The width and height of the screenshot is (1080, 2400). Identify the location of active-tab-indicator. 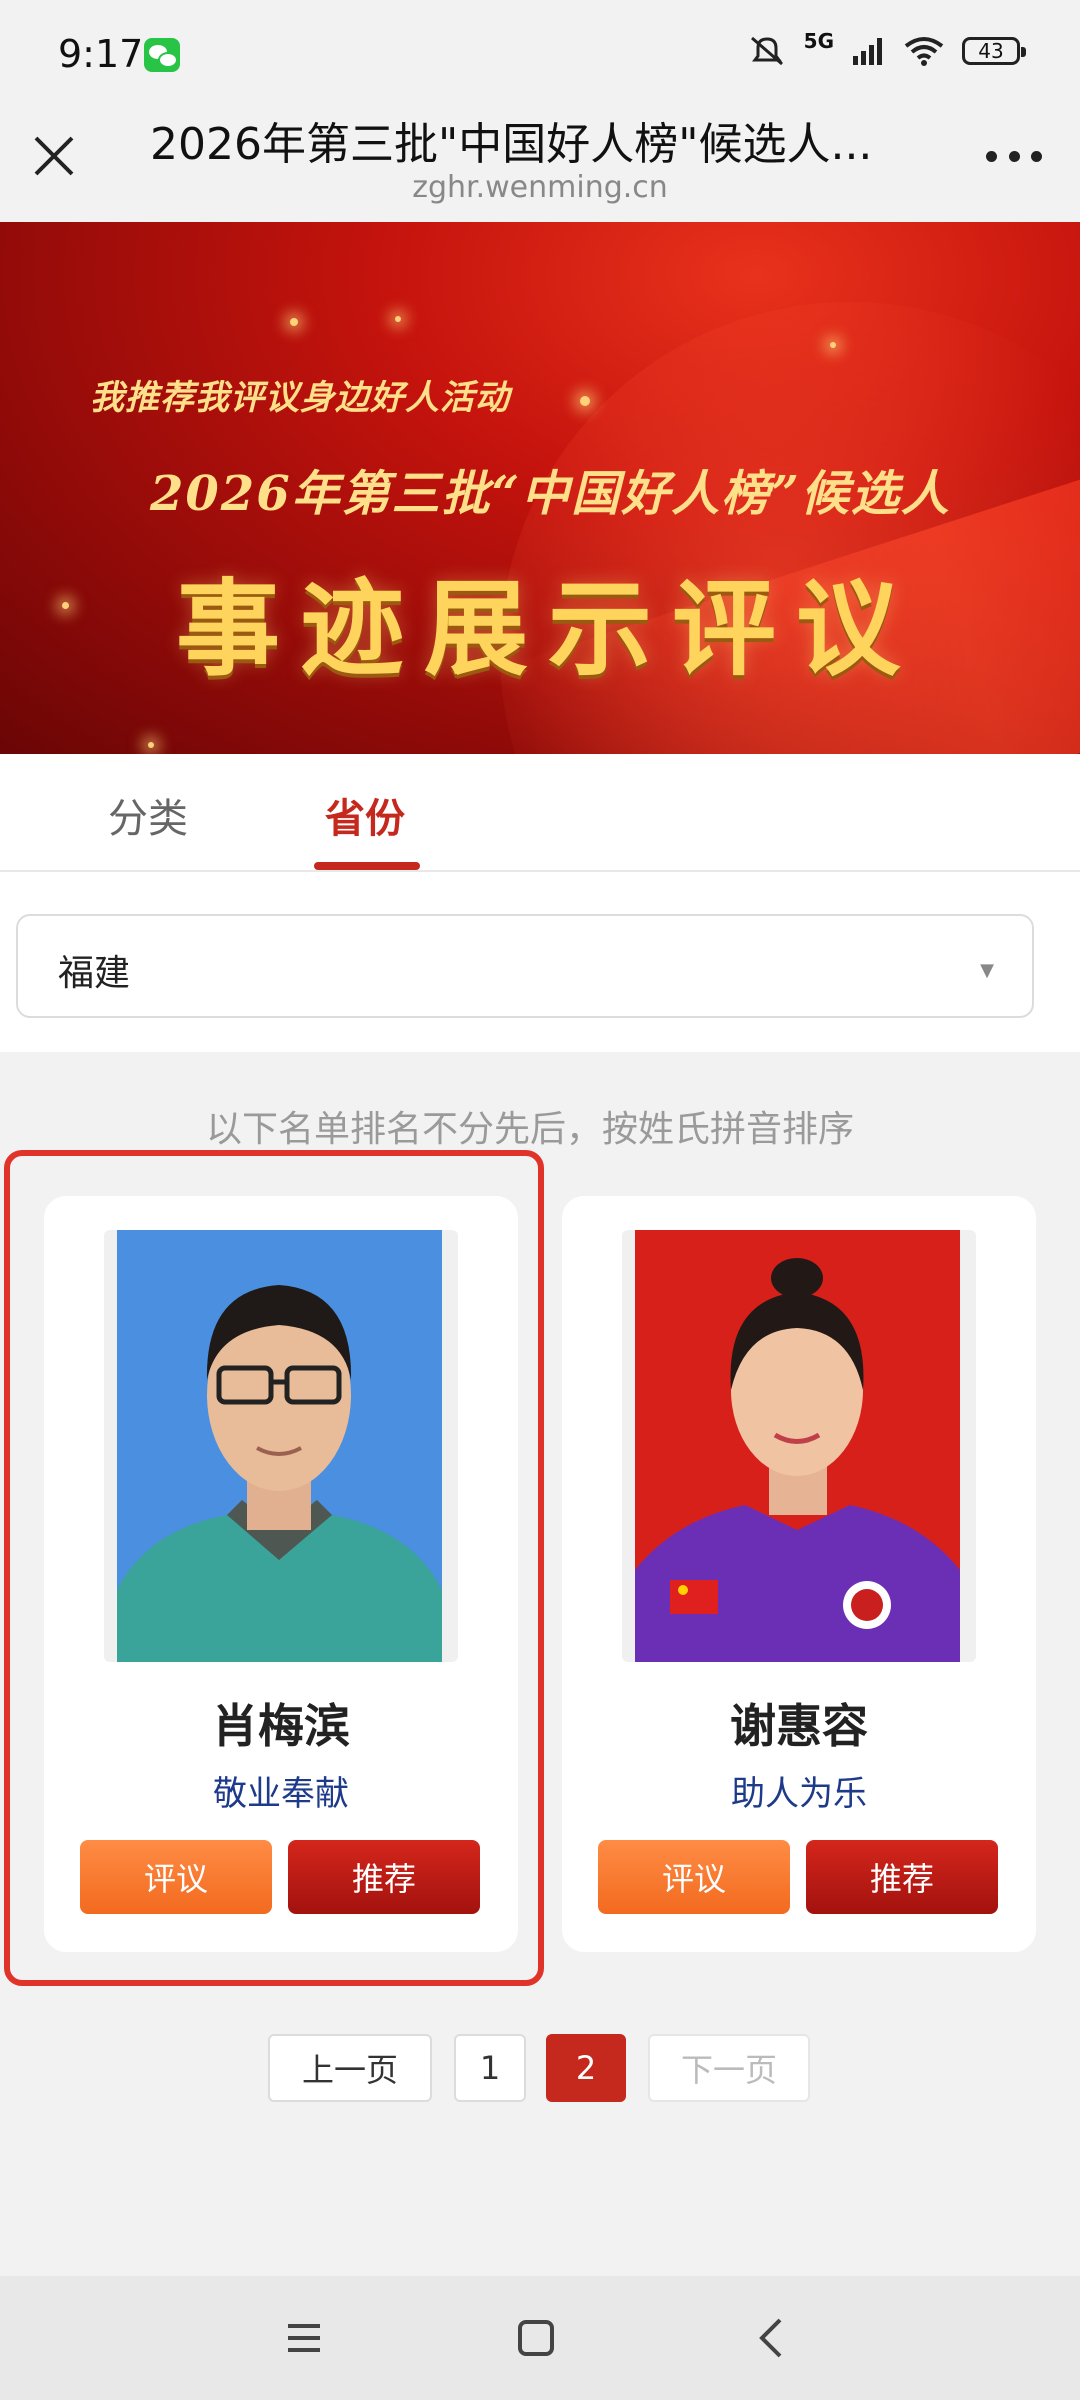
(367, 866).